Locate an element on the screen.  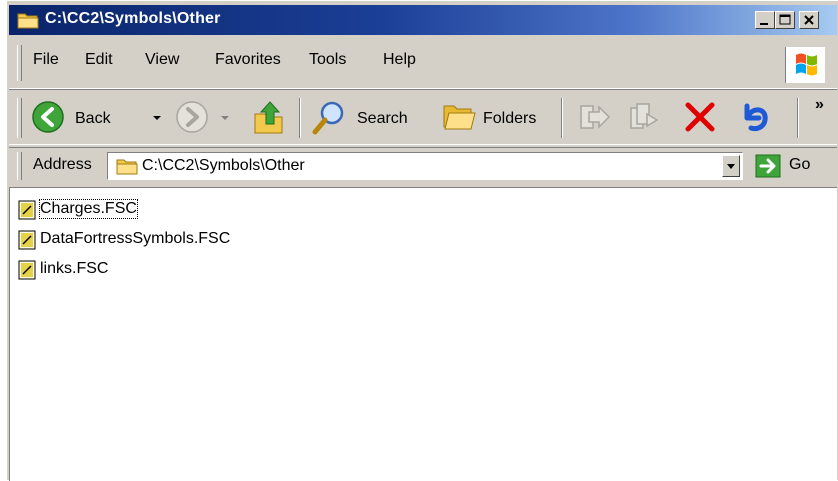
maximize-icon is located at coordinates (785, 19).